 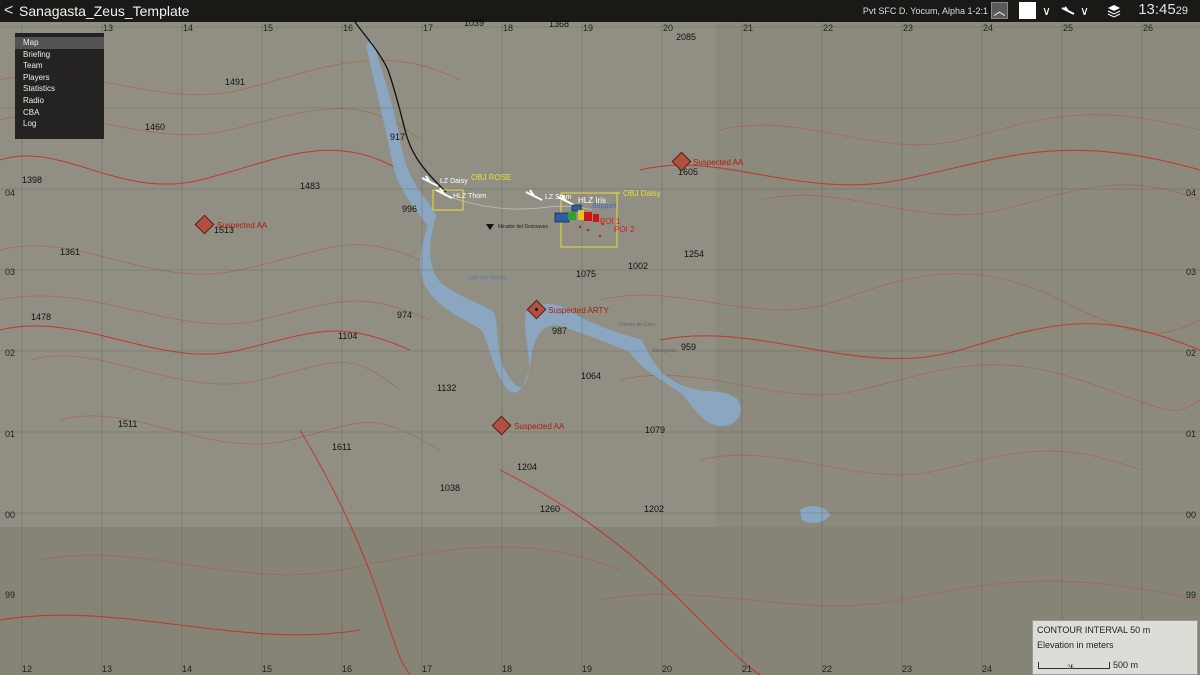 What do you see at coordinates (235, 82) in the screenshot?
I see `elevation-label: 1491` at bounding box center [235, 82].